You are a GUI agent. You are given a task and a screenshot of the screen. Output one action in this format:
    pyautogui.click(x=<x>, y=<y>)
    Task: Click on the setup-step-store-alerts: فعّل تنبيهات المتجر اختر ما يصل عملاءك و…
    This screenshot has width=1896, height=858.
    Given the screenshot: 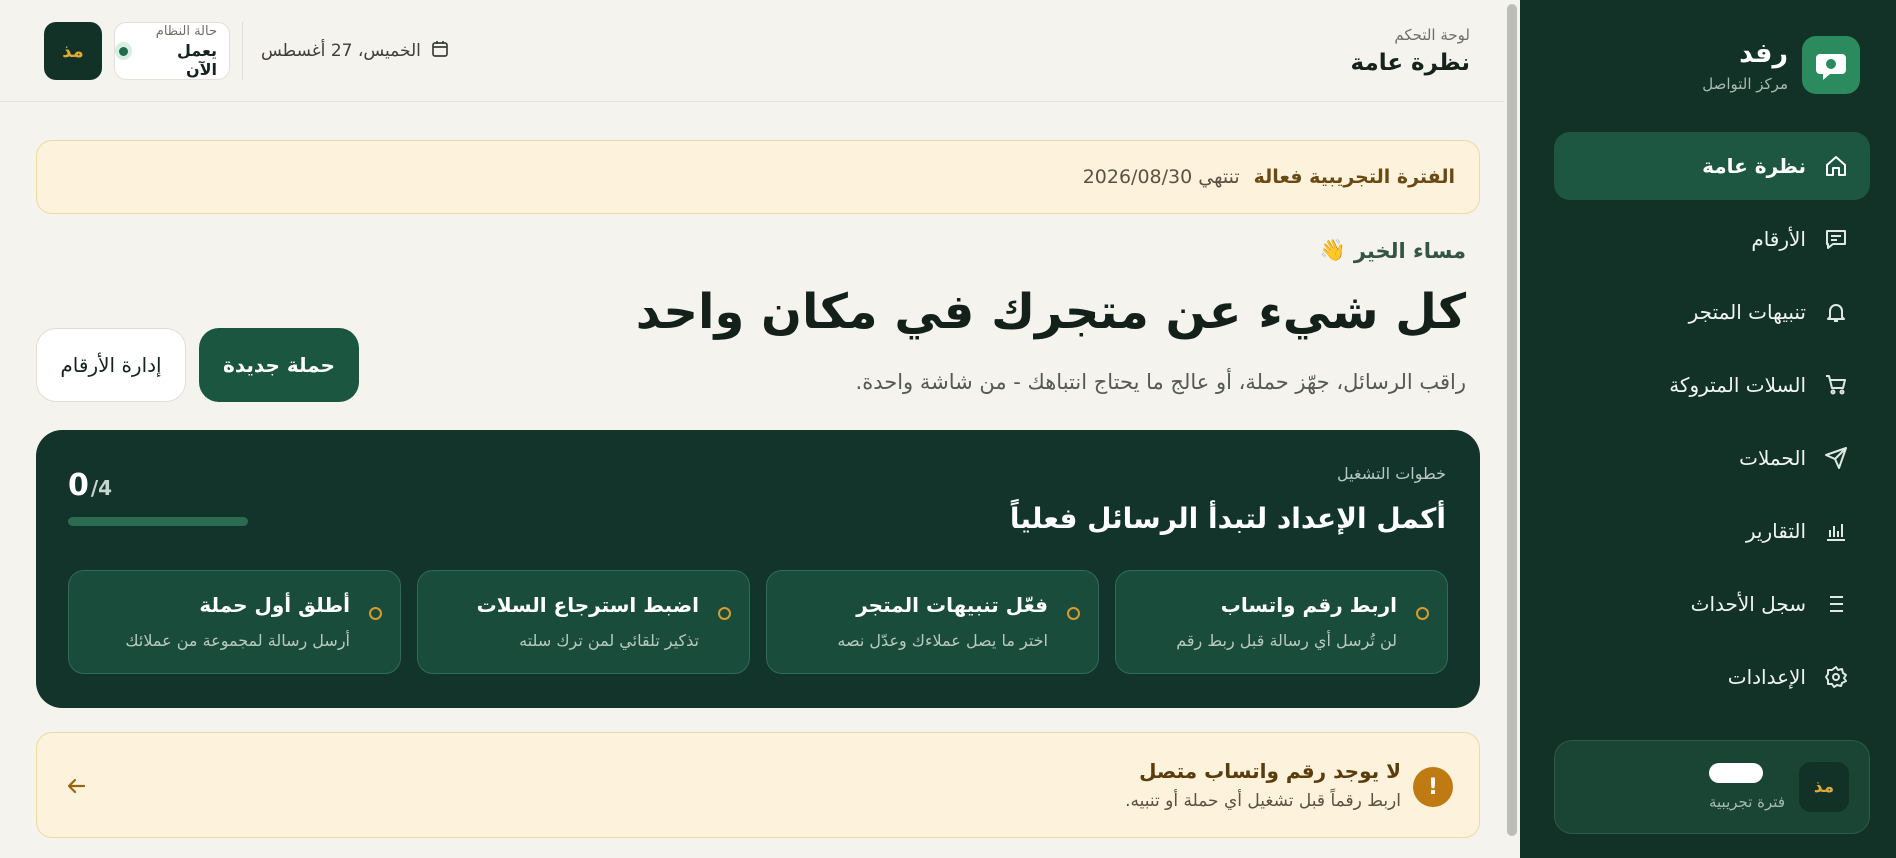 What is the action you would take?
    pyautogui.click(x=932, y=622)
    